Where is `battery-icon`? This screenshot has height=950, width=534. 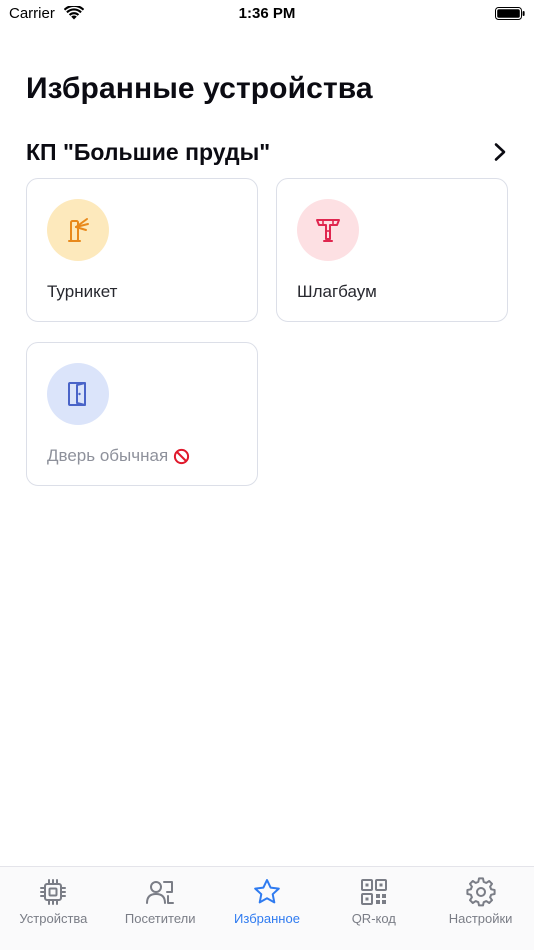 battery-icon is located at coordinates (510, 13).